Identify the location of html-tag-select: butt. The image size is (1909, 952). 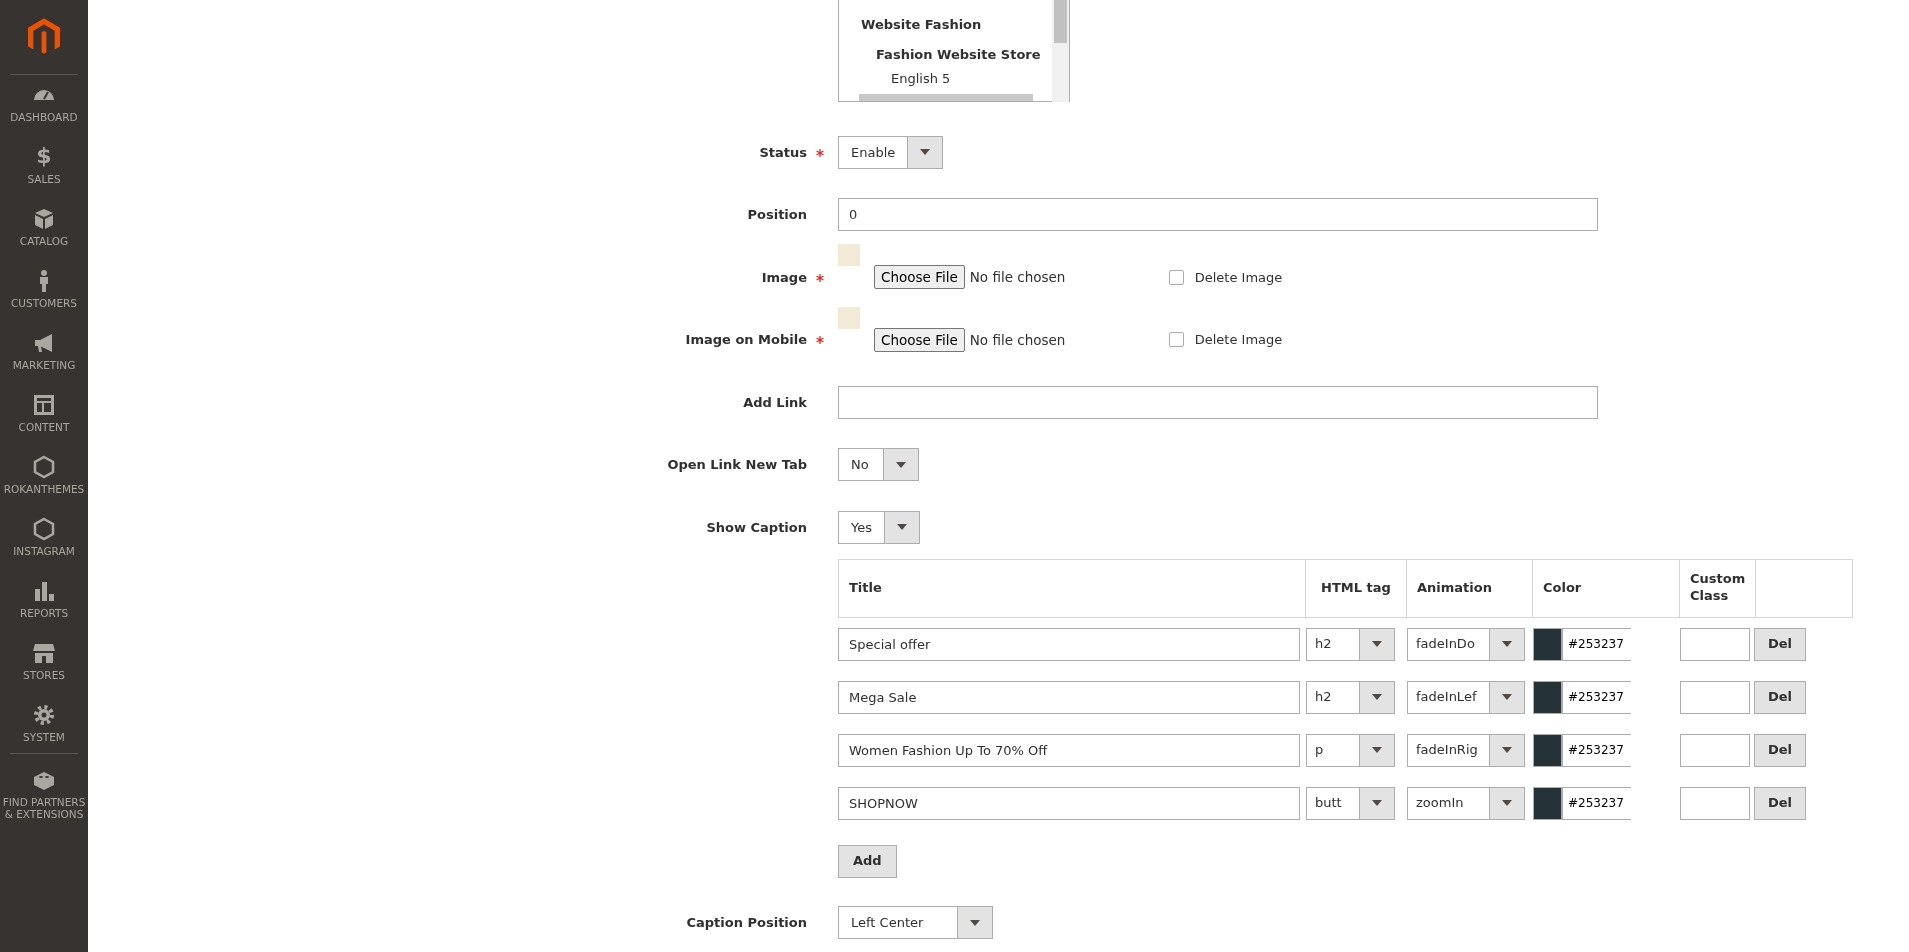
(1350, 803).